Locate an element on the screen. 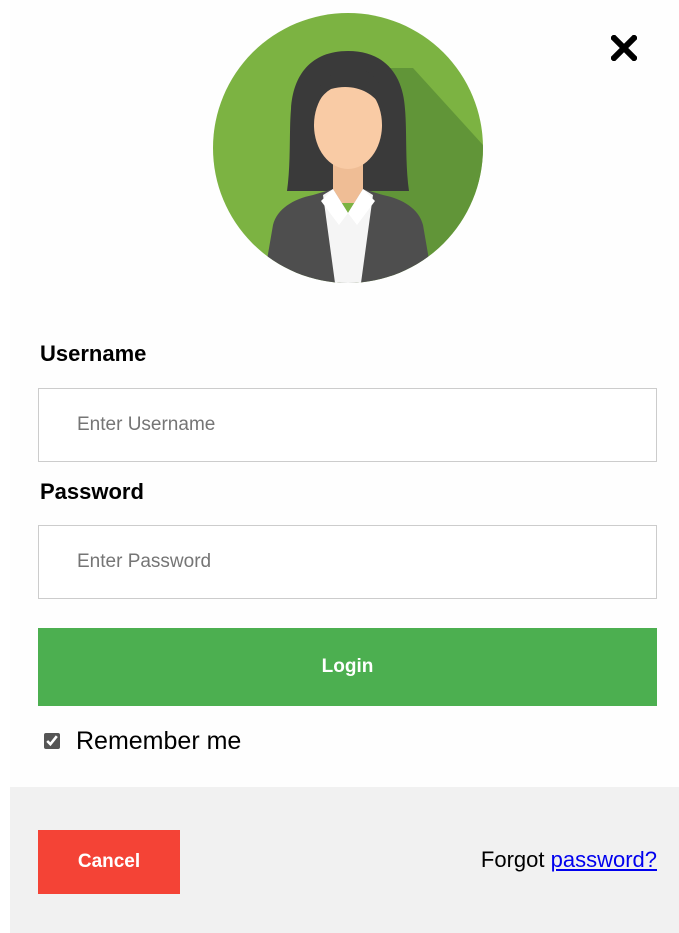  remember-me-label: Remember me is located at coordinates (159, 740).